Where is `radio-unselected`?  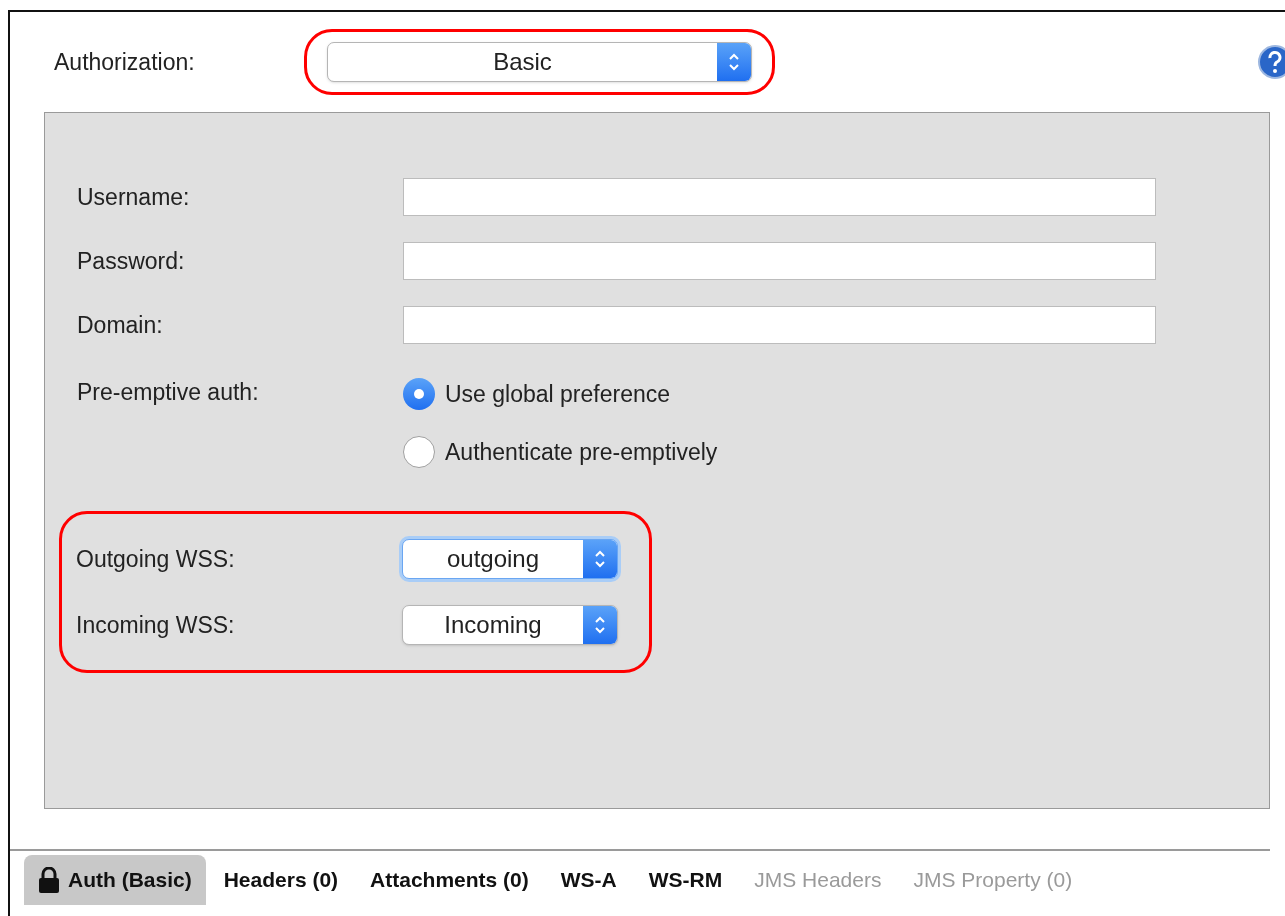
radio-unselected is located at coordinates (419, 452).